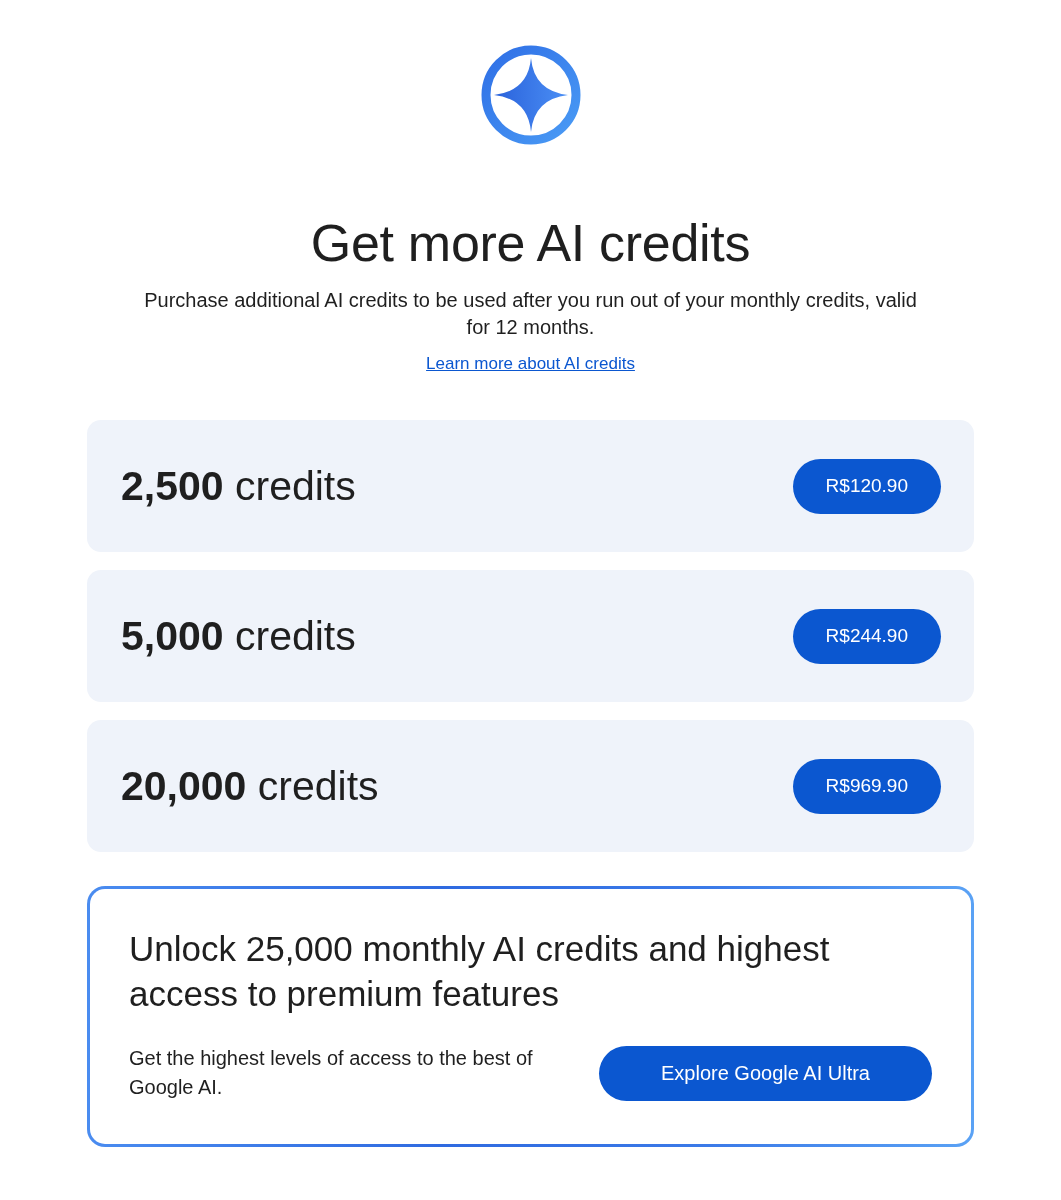  What do you see at coordinates (866, 636) in the screenshot?
I see `price-button: R$244.90` at bounding box center [866, 636].